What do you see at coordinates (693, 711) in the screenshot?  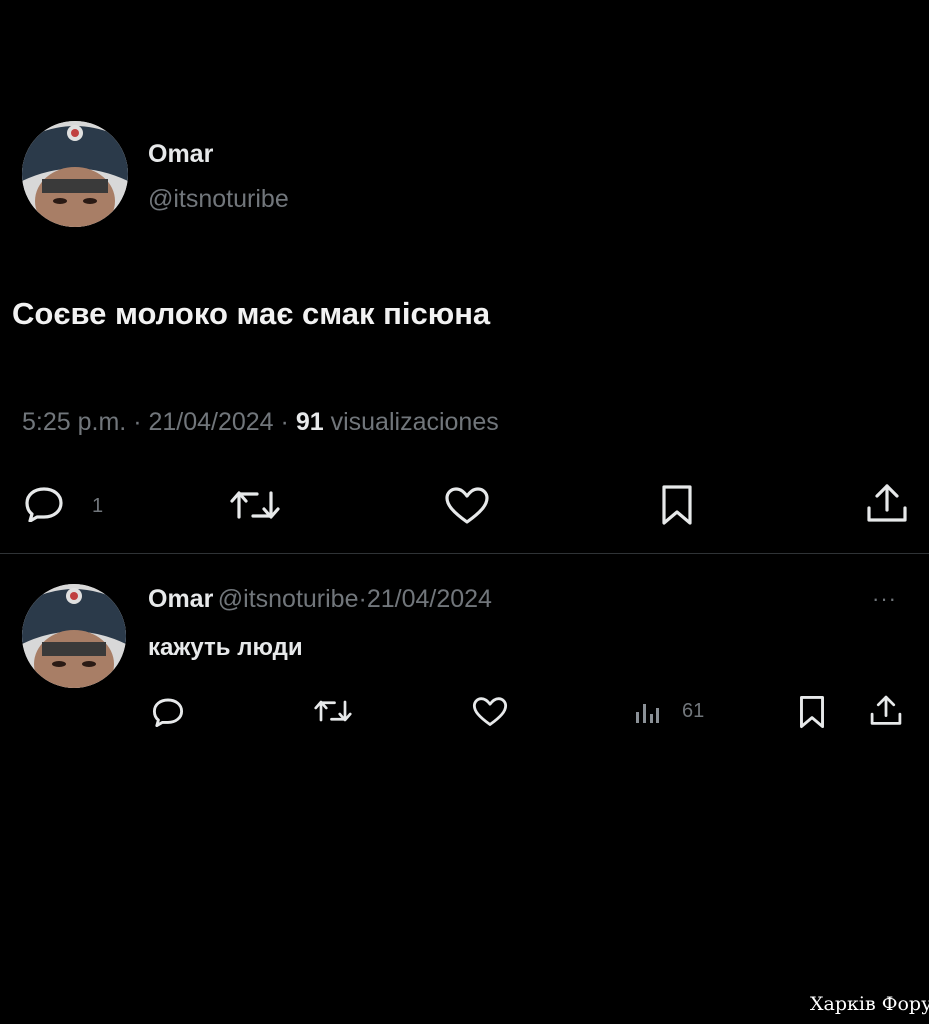 I see `reply-views-count: 61` at bounding box center [693, 711].